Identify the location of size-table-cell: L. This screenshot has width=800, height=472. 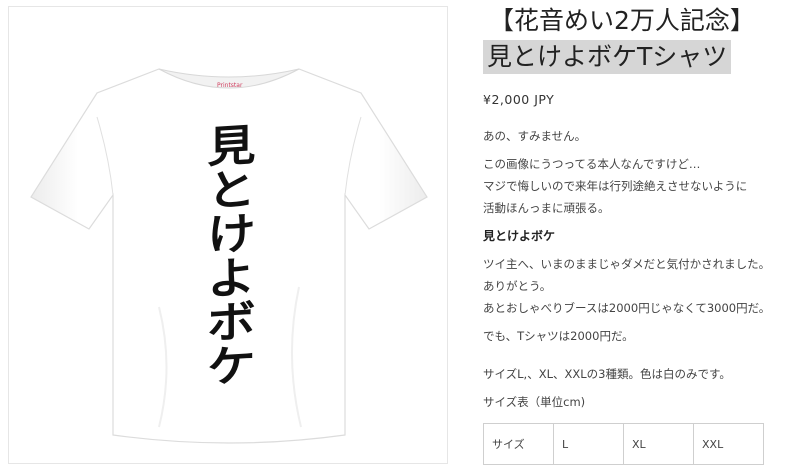
(588, 444).